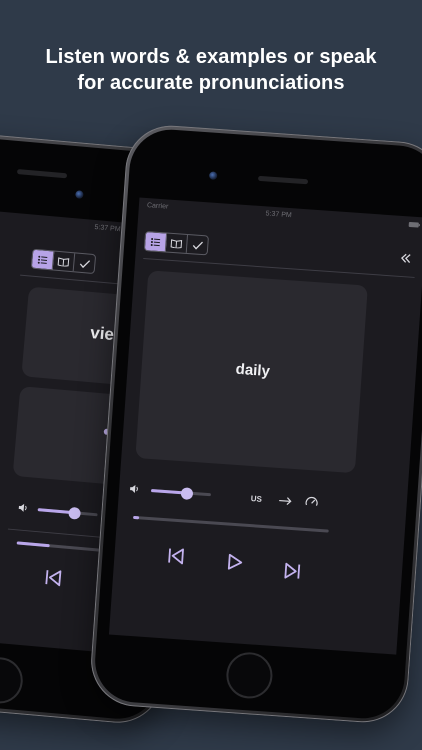 The height and width of the screenshot is (750, 422). Describe the element at coordinates (253, 370) in the screenshot. I see `word-text: daily` at that location.